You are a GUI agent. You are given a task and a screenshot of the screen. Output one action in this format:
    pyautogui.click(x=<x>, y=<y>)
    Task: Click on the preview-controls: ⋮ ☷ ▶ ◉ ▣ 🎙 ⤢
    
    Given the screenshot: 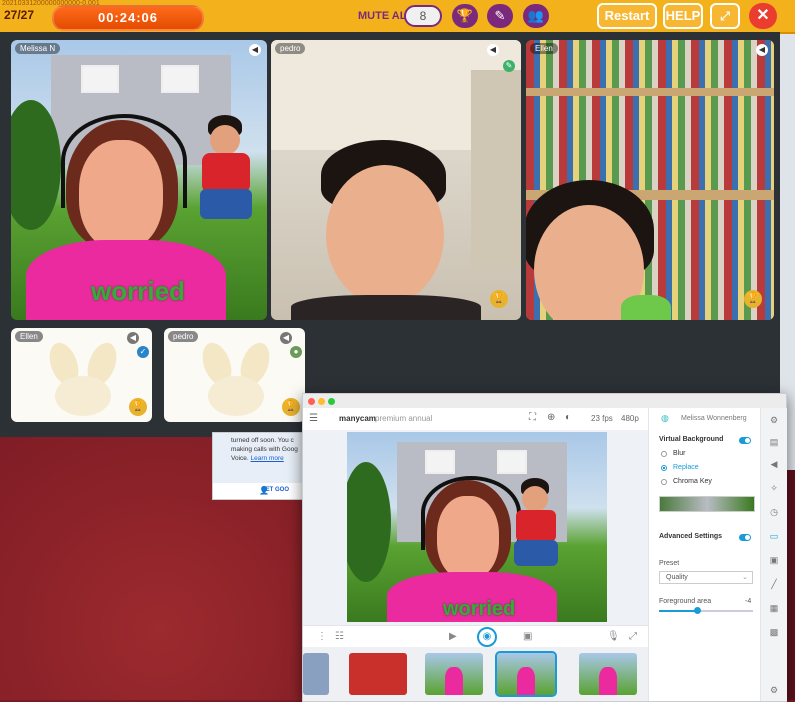 What is the action you would take?
    pyautogui.click(x=475, y=636)
    